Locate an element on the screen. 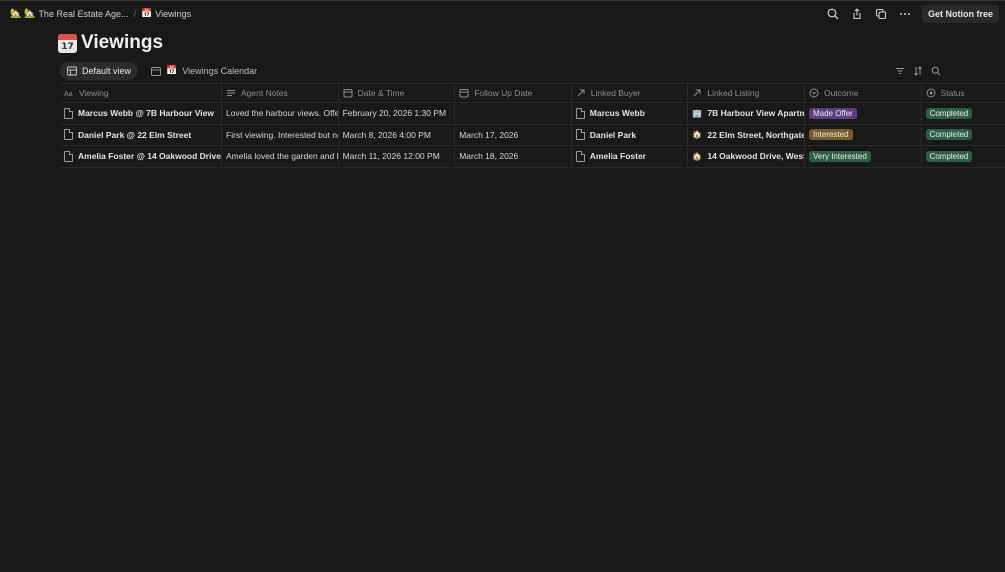  viewing-title: Marcus Webb @ 7B Harbour View is located at coordinates (146, 113).